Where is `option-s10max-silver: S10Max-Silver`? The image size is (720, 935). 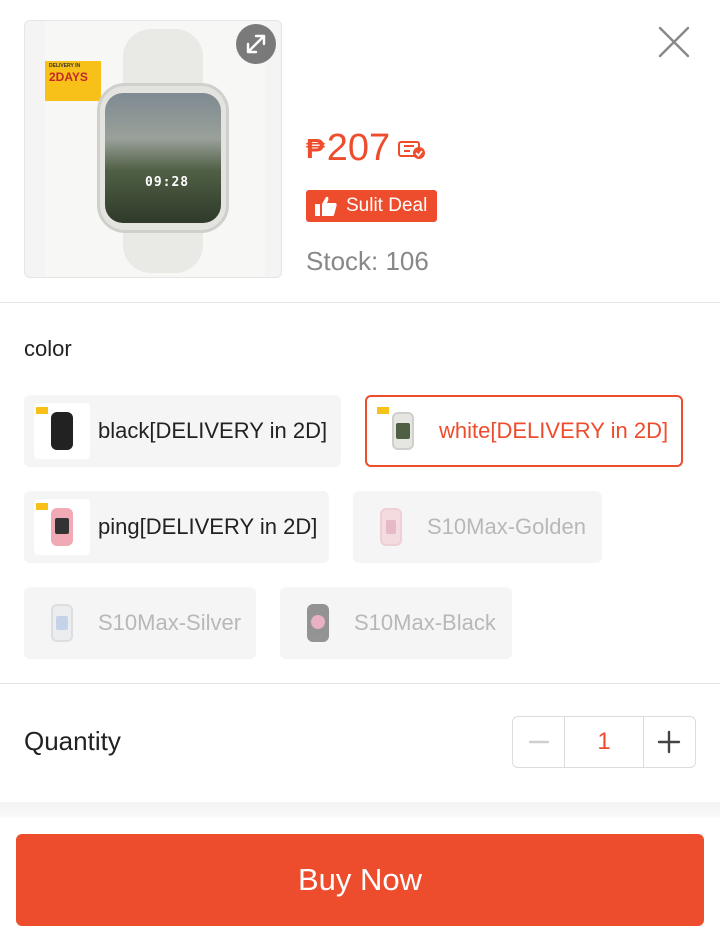 option-s10max-silver: S10Max-Silver is located at coordinates (140, 623).